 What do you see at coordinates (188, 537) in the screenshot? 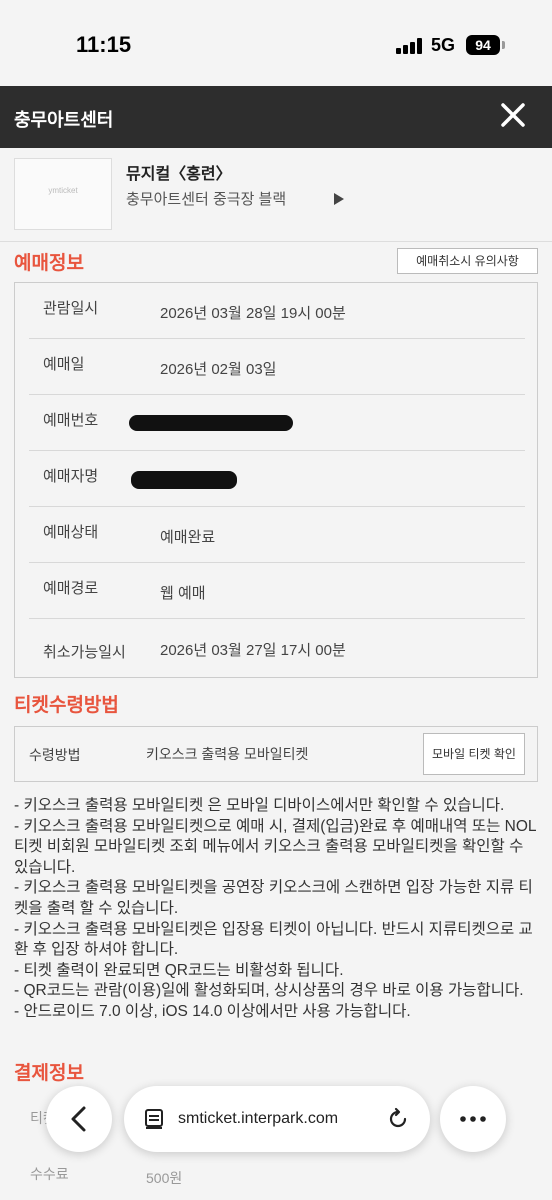
I see `row-value: 예매완료` at bounding box center [188, 537].